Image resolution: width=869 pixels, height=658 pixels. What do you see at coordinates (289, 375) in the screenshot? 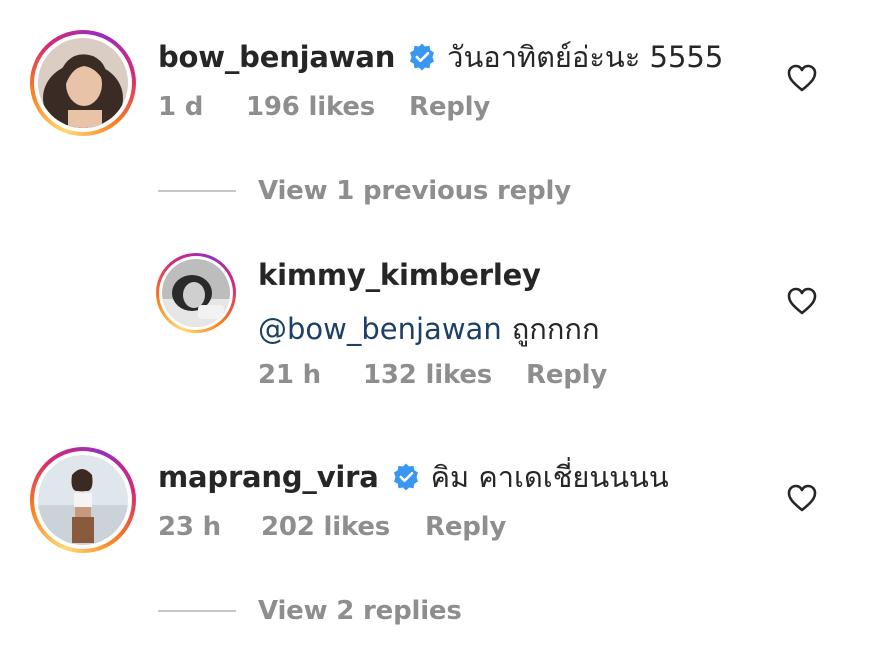
I see `comment-time: 21 h` at bounding box center [289, 375].